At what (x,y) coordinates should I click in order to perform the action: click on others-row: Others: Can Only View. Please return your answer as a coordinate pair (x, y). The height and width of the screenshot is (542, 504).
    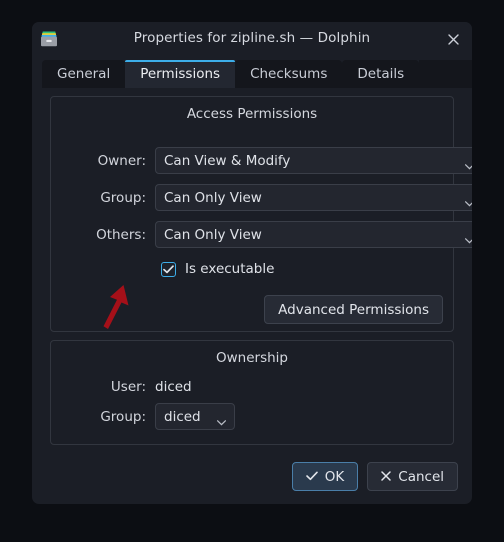
    Looking at the image, I should click on (276, 234).